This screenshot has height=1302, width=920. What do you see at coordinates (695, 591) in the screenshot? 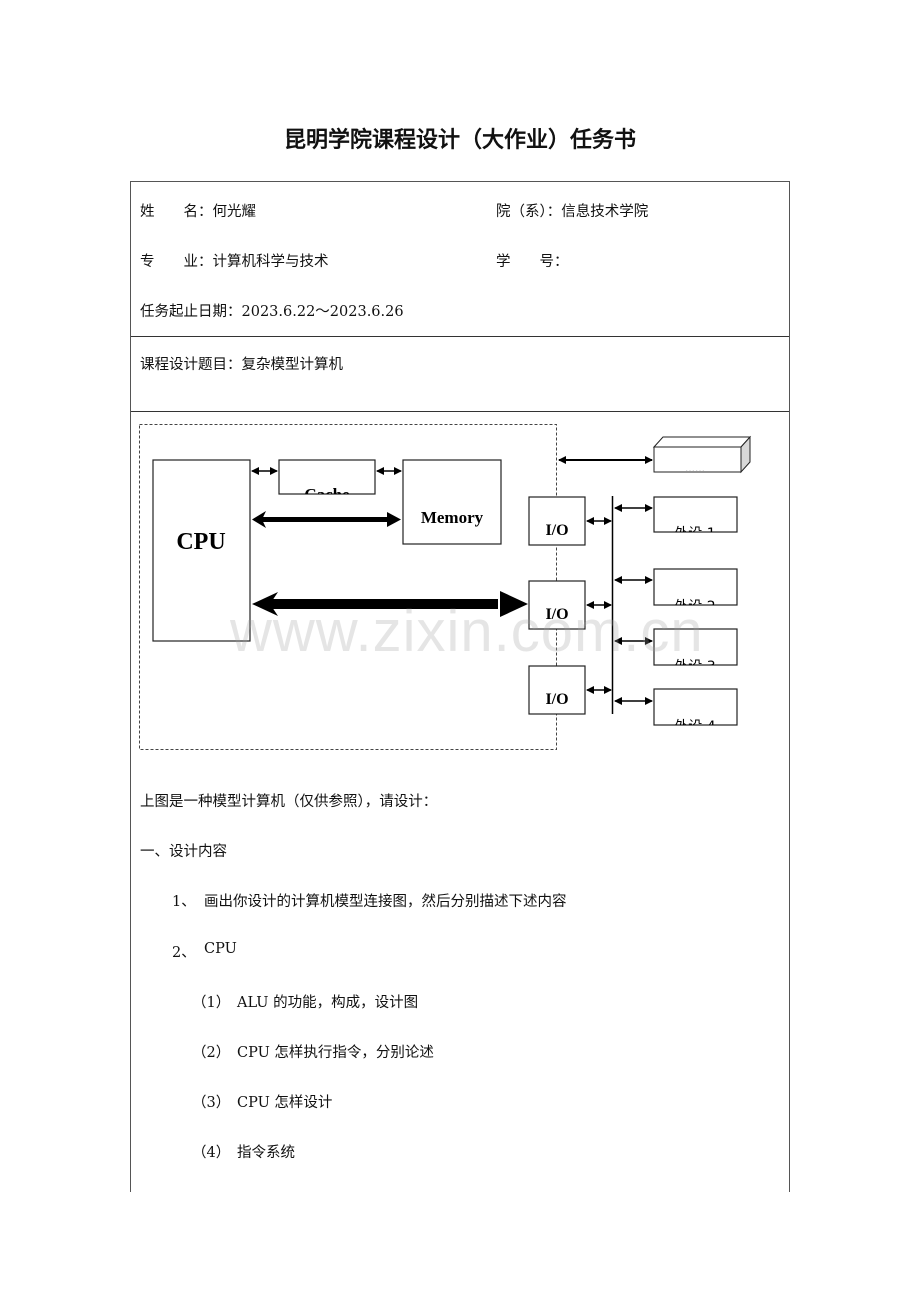
I see `peripheral-block-2: 外设 2` at bounding box center [695, 591].